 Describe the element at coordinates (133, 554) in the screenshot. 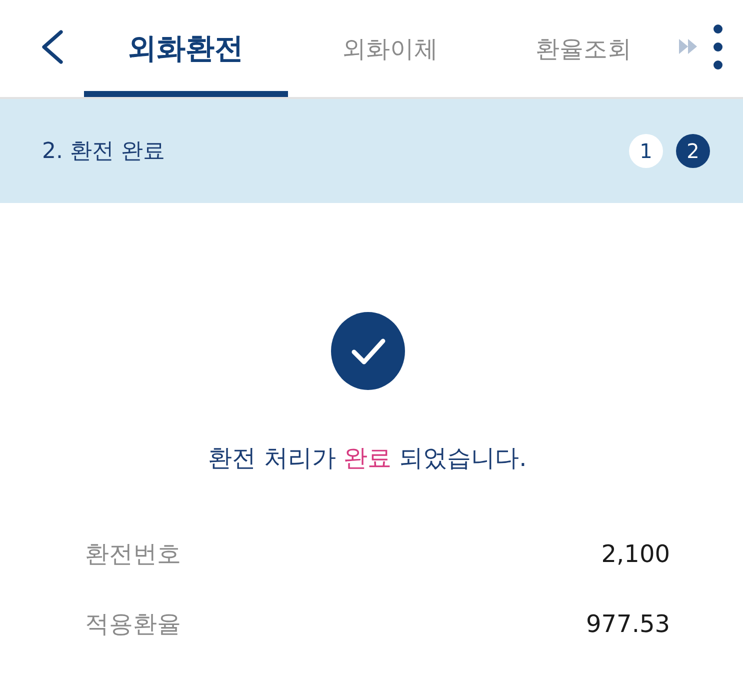

I see `detail-label: 환전번호` at that location.